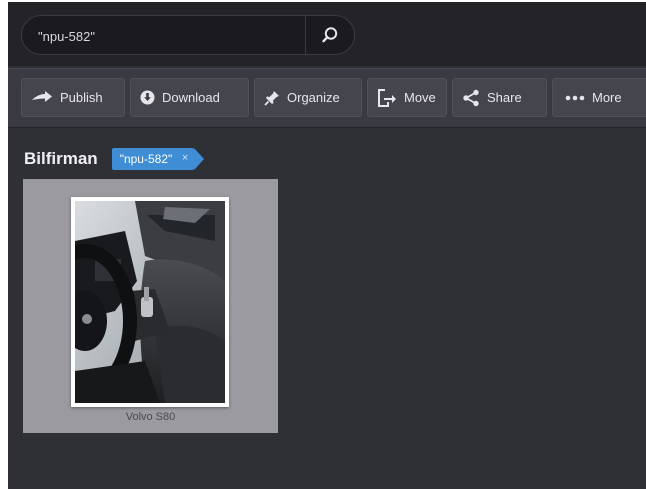 The height and width of the screenshot is (489, 646). What do you see at coordinates (387, 97) in the screenshot?
I see `move-icon` at bounding box center [387, 97].